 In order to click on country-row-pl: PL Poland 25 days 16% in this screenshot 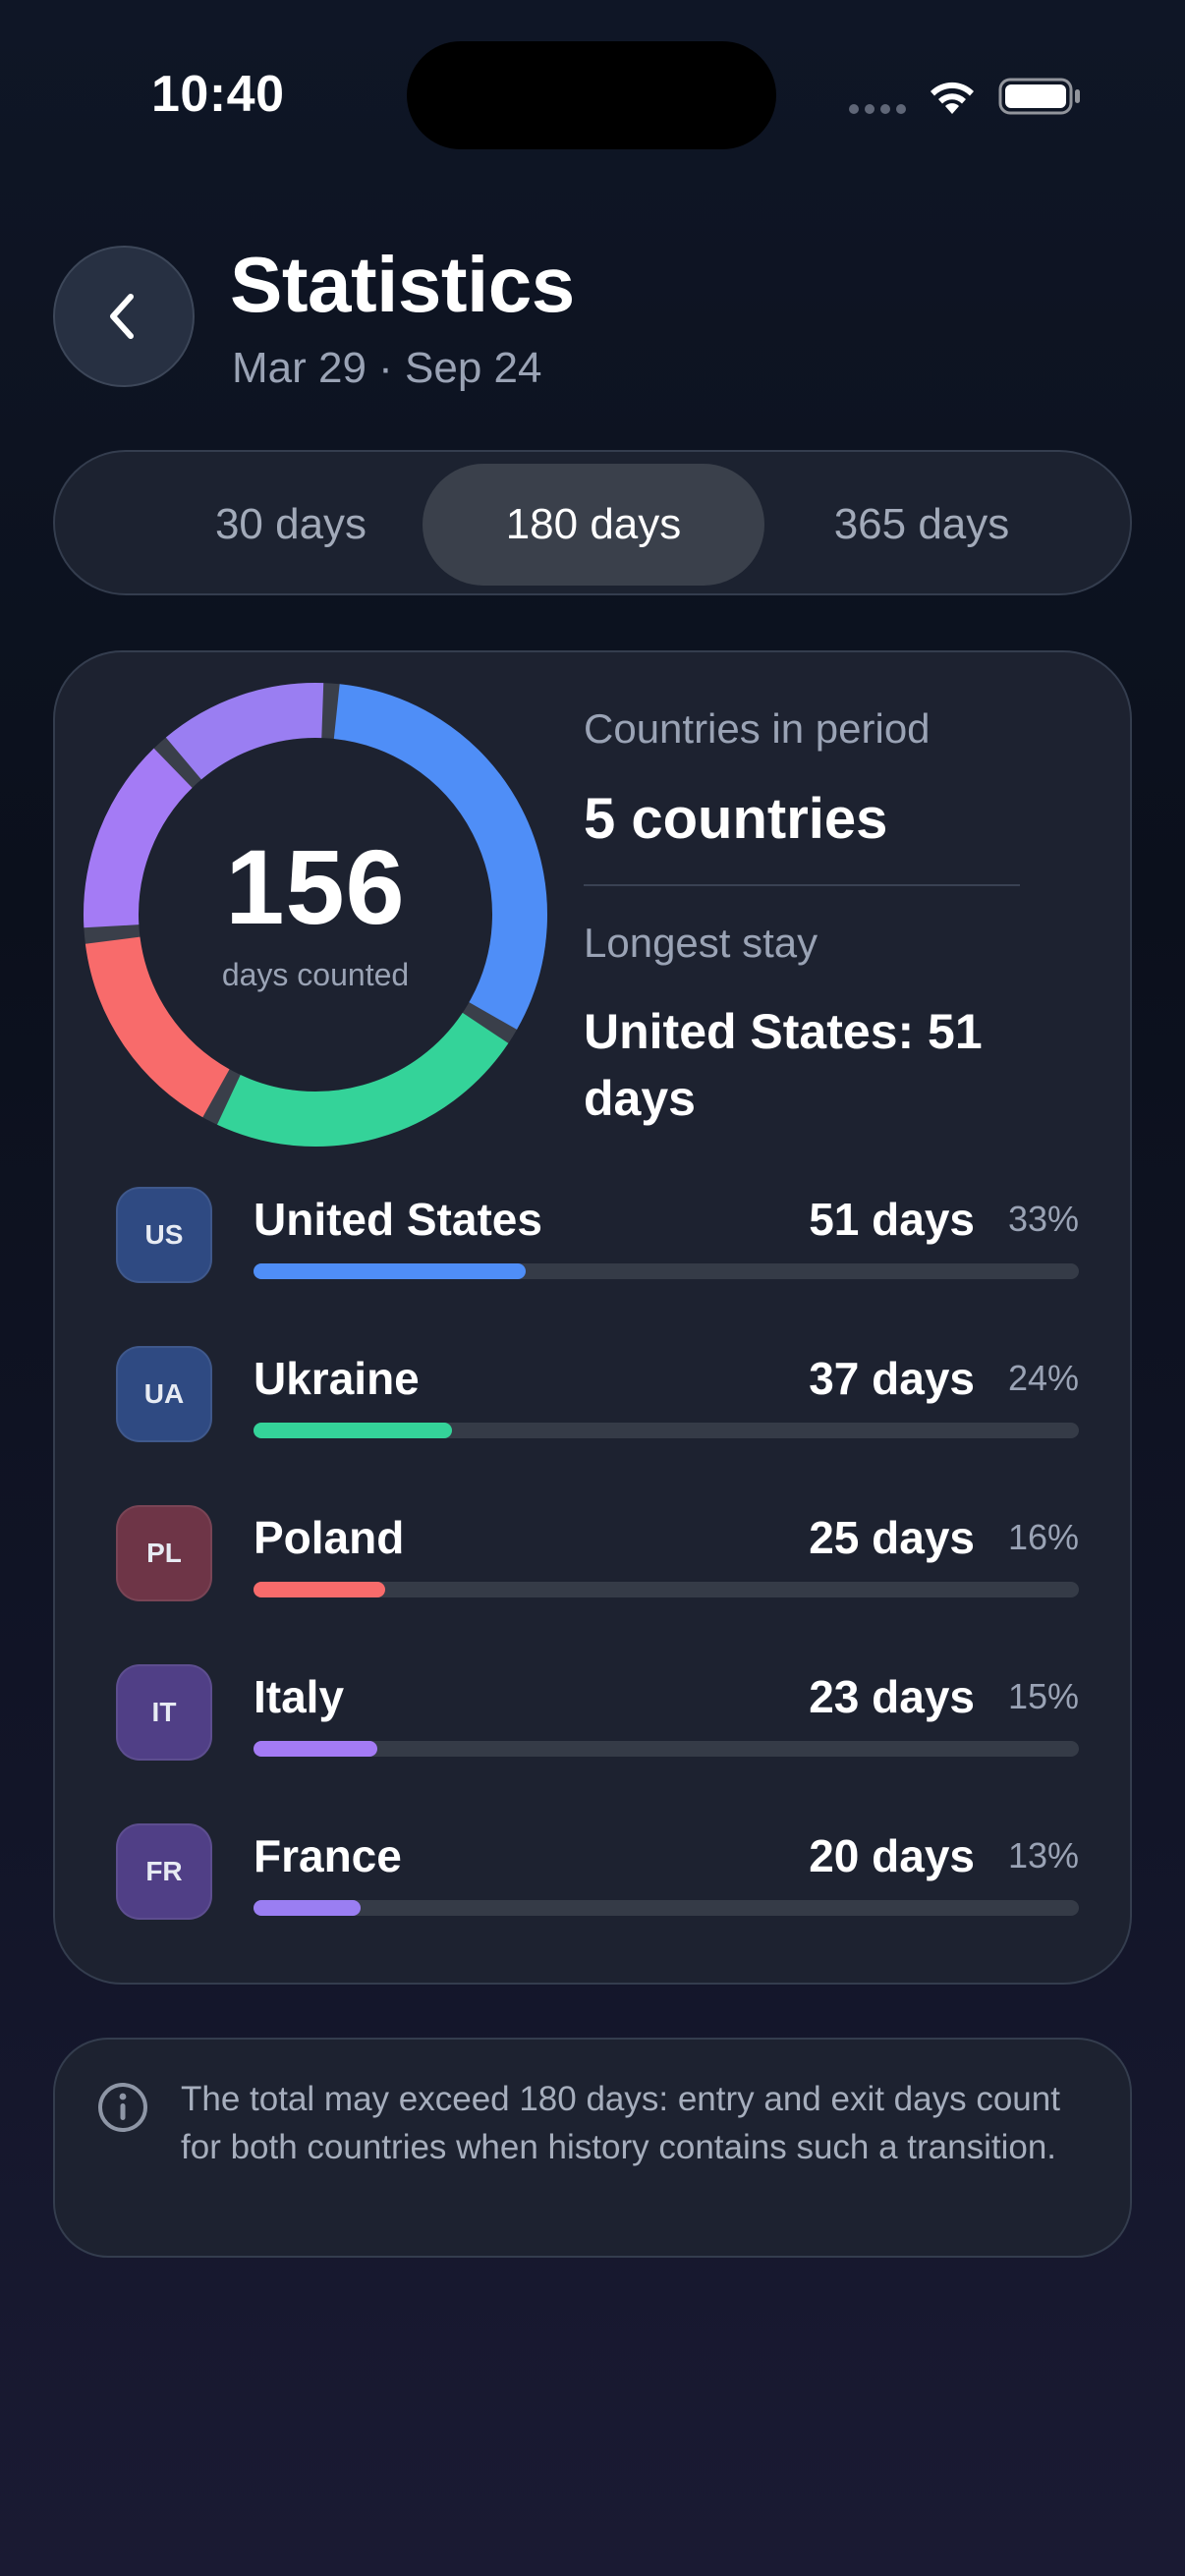, I will do `click(598, 1559)`.